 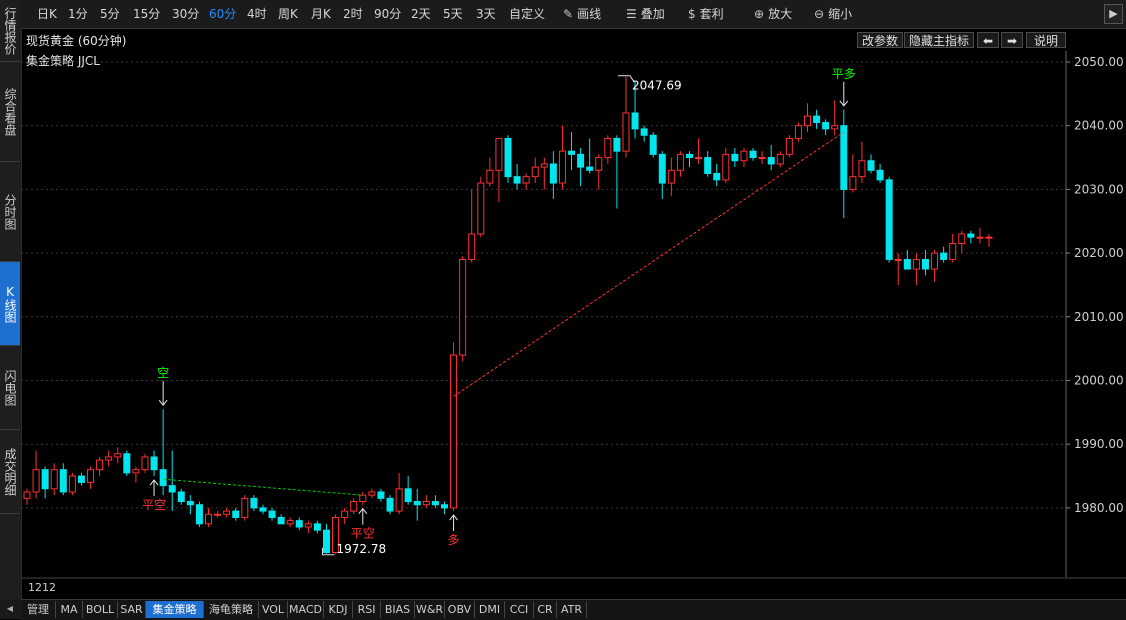 What do you see at coordinates (572, 609) in the screenshot?
I see `indicator-tab-16: ATR` at bounding box center [572, 609].